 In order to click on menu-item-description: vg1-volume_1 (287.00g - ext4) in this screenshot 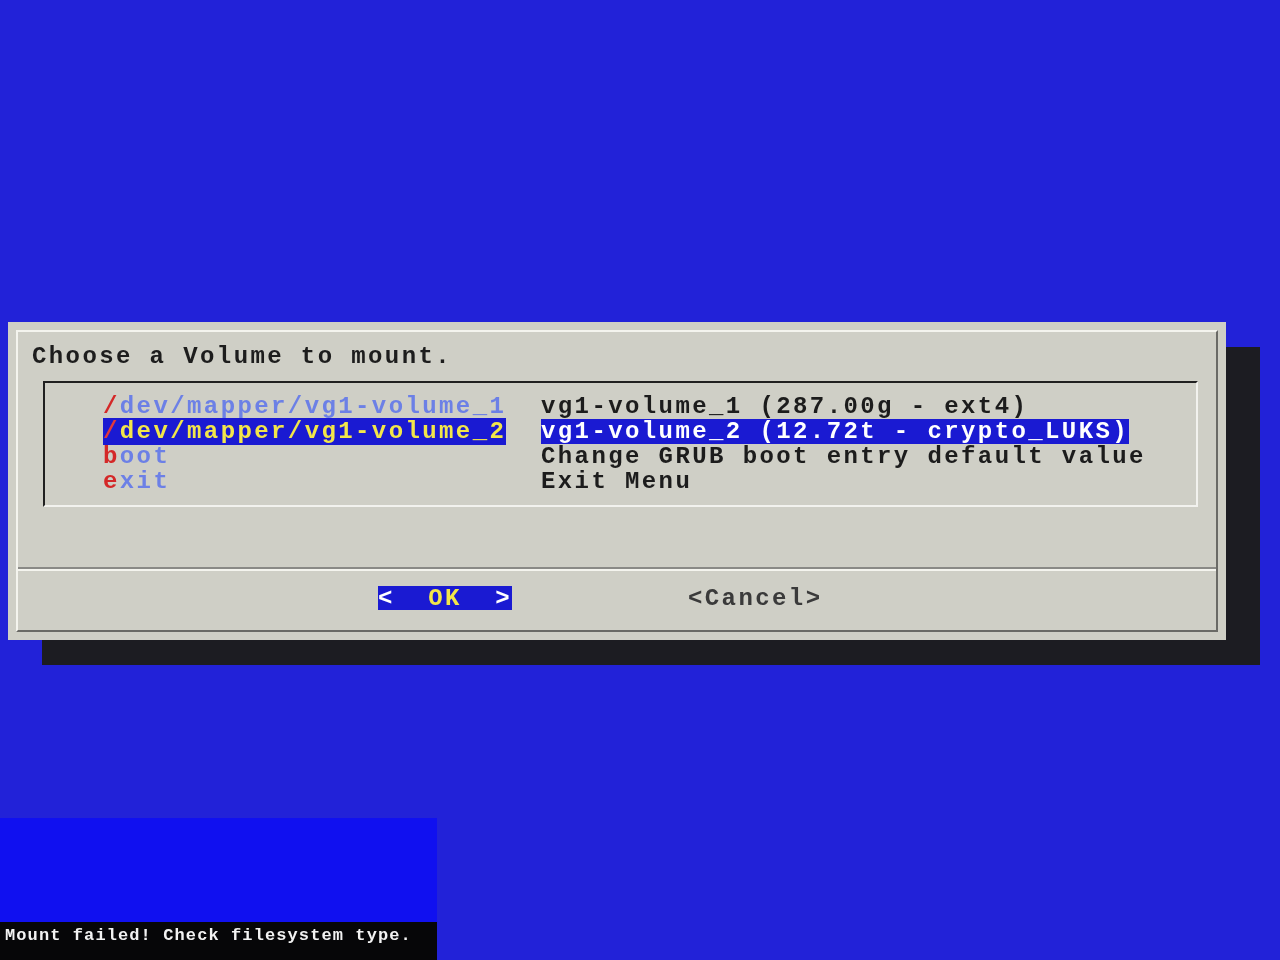, I will do `click(785, 406)`.